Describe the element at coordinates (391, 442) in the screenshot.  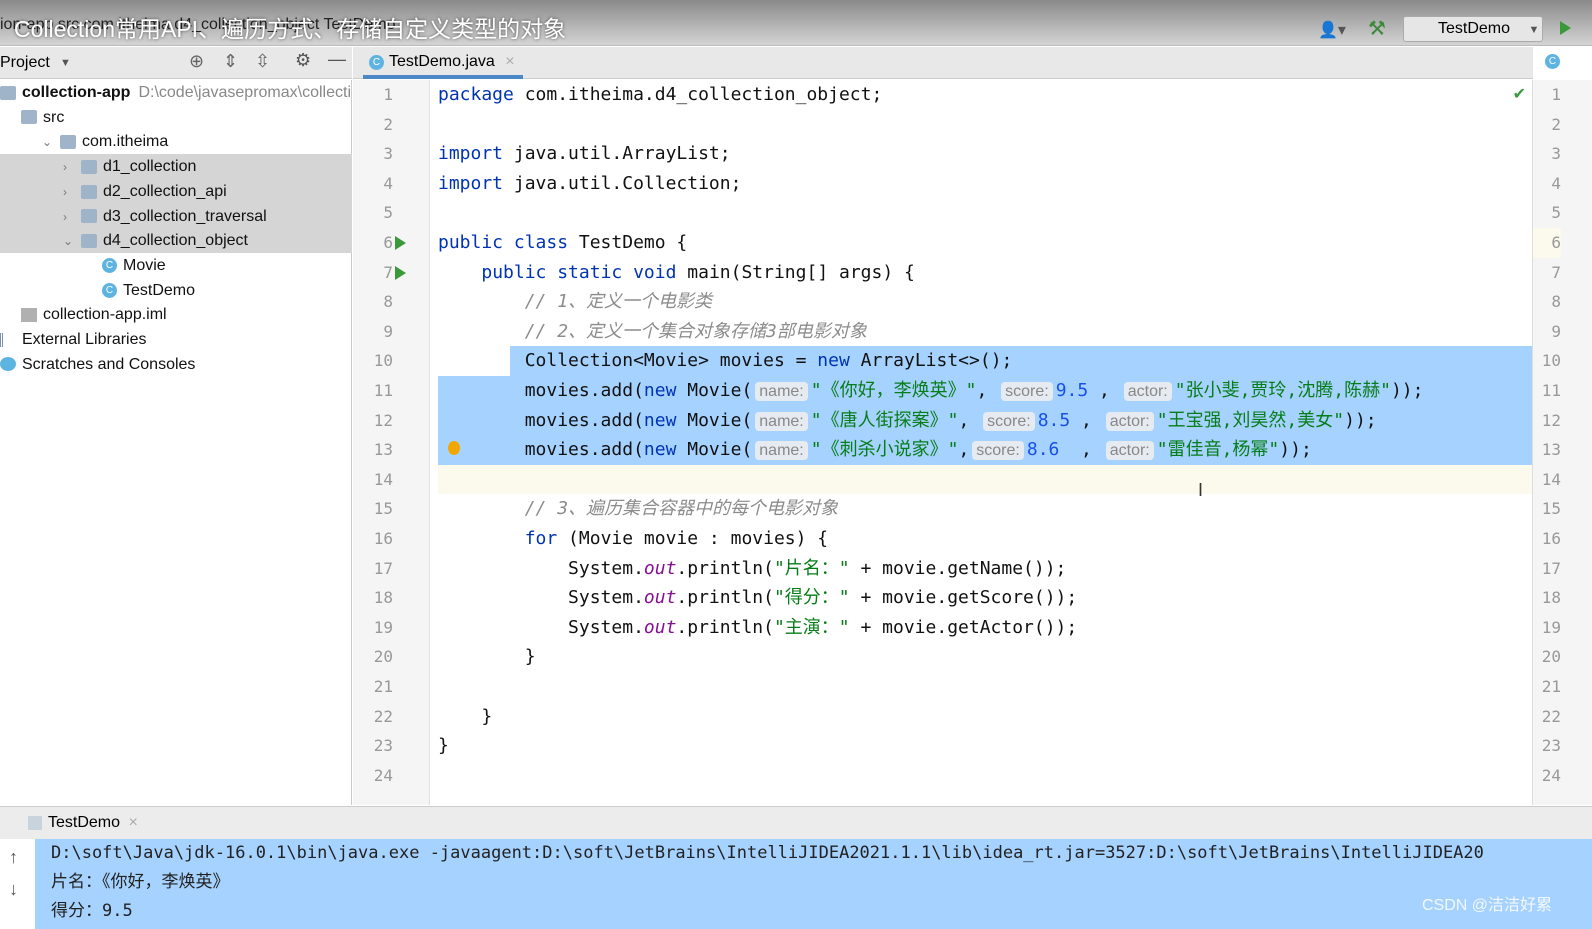
I see `line-number-gutter: 1 2 3 4 5 6 7 8 9 10 11 12 13 14 15 16 17 18 19 20 21 22 23 24` at that location.